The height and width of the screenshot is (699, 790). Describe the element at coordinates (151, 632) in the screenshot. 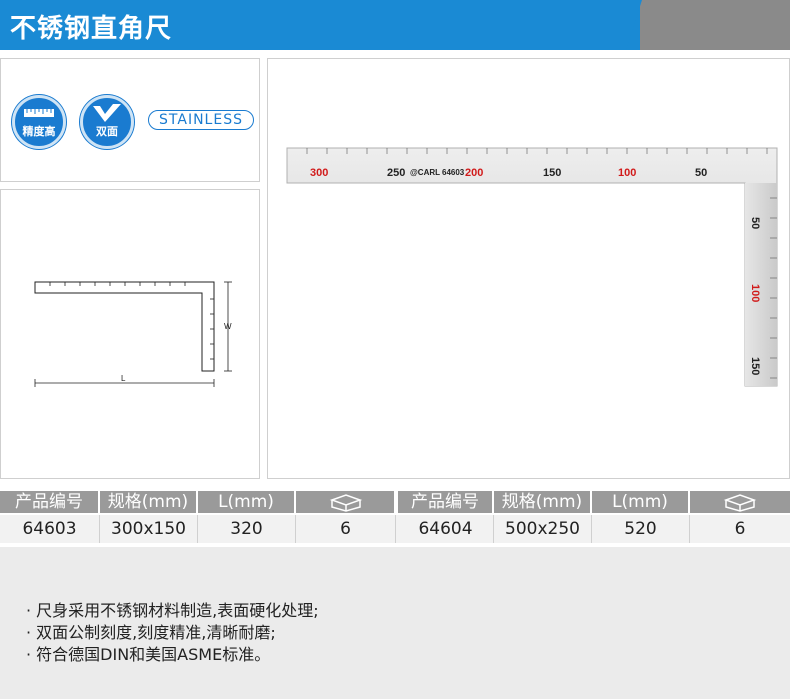

I see `feature-item: · 双面公制刻度,刻度精准,清晰耐磨;` at that location.